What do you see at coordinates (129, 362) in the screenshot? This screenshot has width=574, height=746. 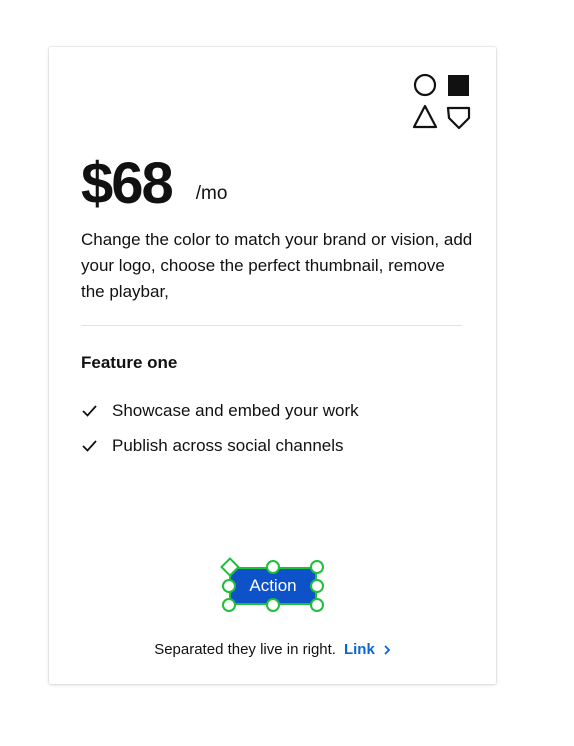 I see `feature-title: Feature one` at bounding box center [129, 362].